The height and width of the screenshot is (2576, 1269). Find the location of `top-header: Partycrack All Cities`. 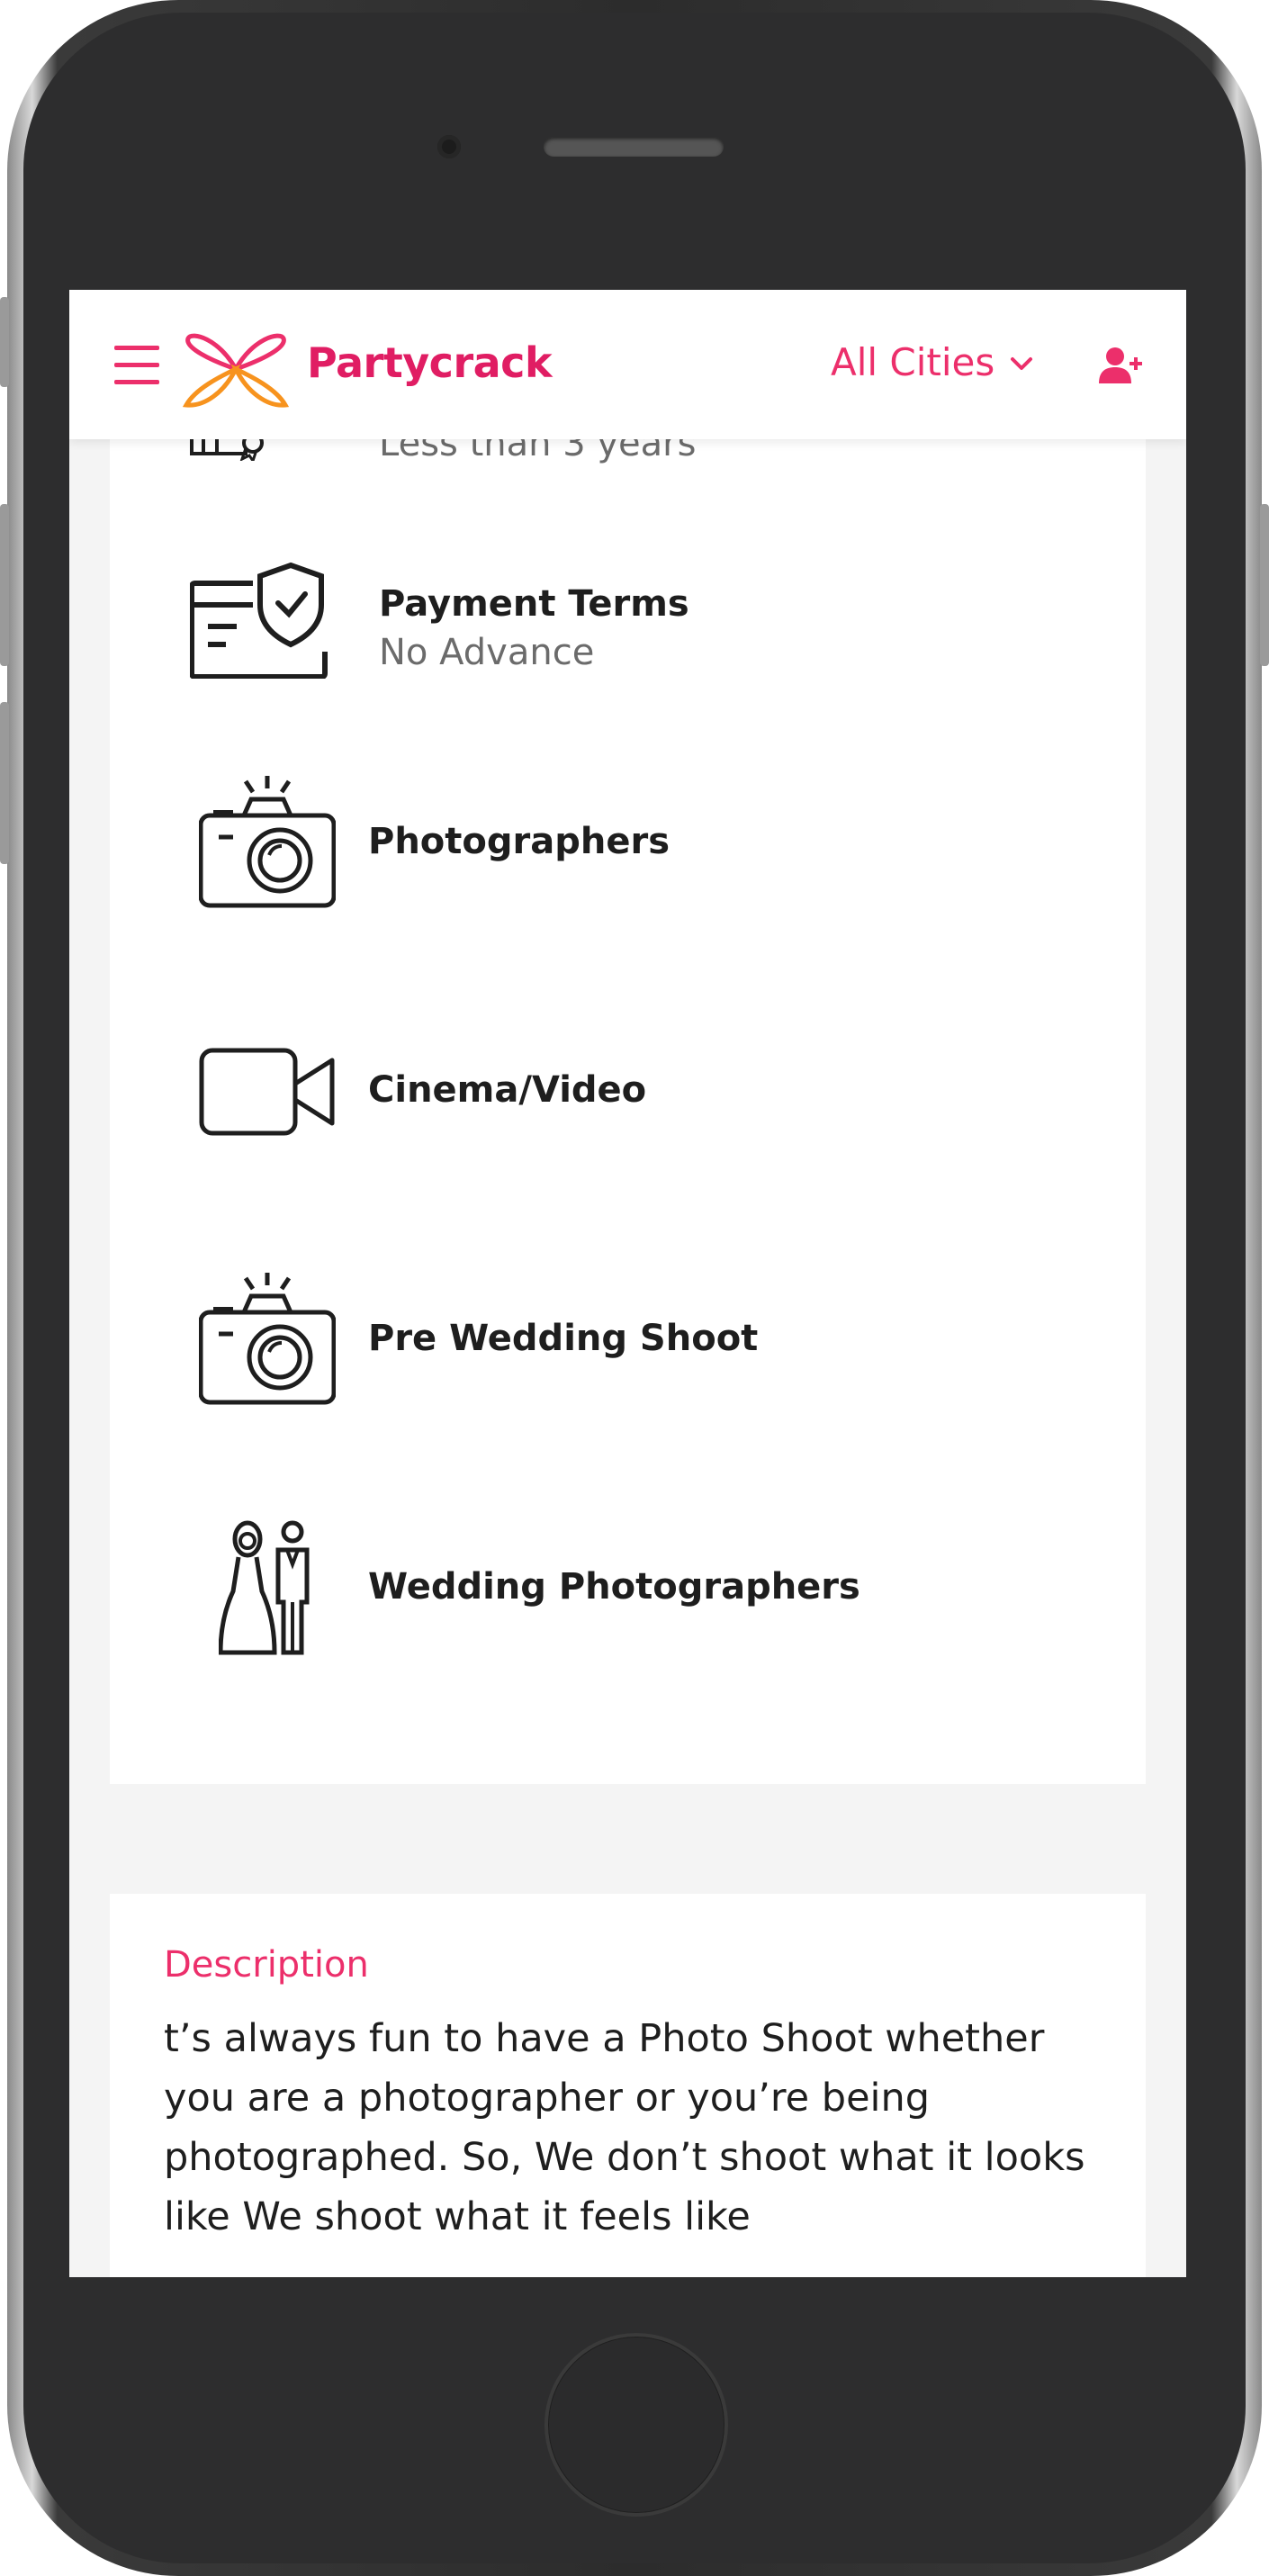

top-header: Partycrack All Cities is located at coordinates (628, 364).